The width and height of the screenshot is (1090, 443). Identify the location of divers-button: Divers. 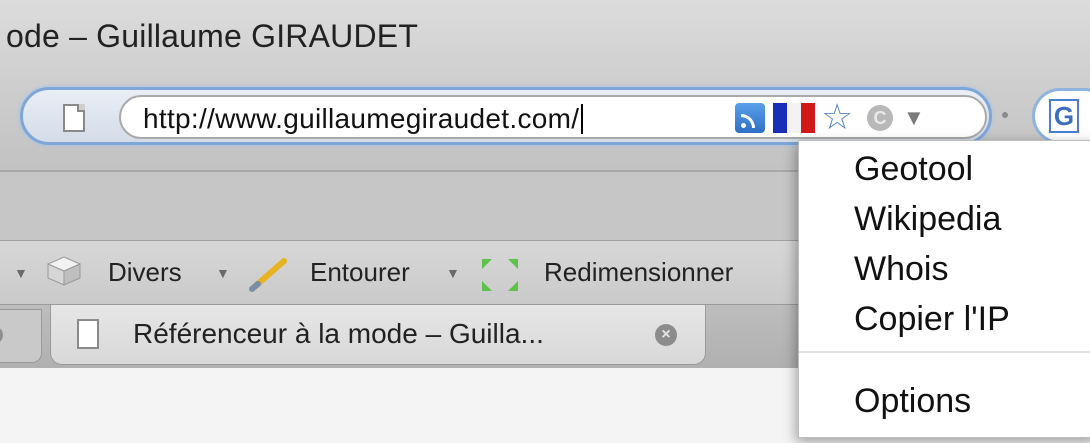
(145, 272).